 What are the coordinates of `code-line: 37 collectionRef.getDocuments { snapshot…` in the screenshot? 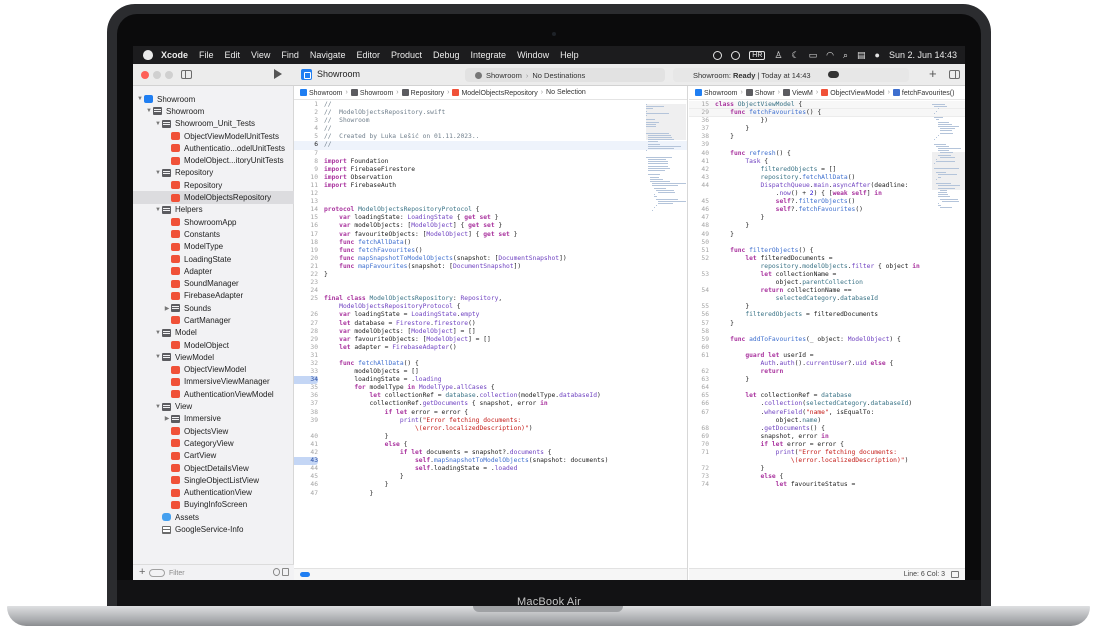 It's located at (490, 404).